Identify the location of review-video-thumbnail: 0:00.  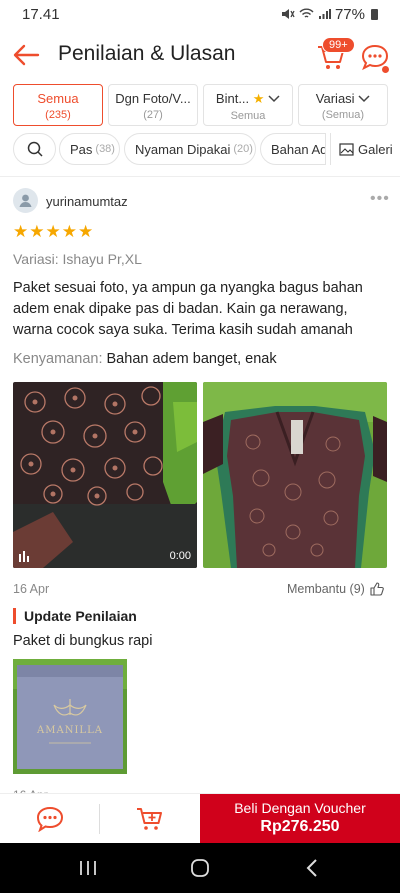
(105, 475).